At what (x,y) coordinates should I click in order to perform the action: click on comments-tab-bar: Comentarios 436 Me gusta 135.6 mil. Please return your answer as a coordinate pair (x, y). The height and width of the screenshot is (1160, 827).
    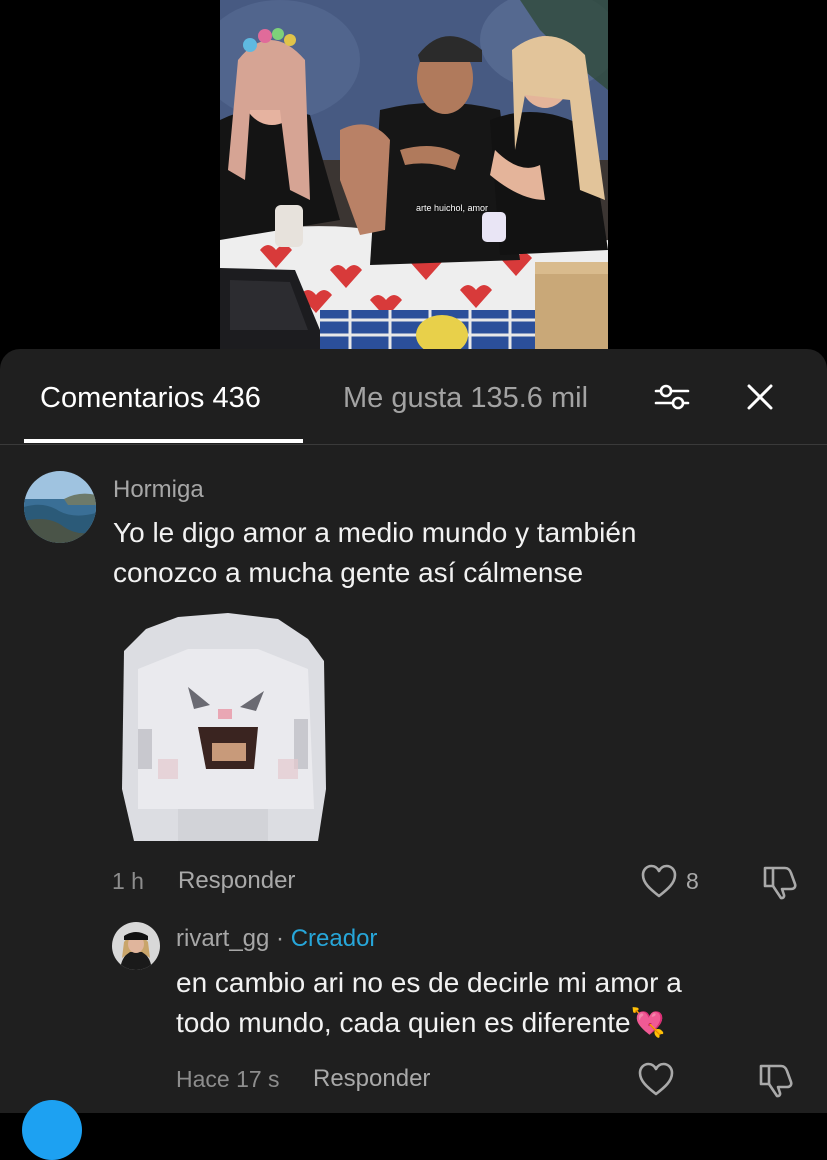
    Looking at the image, I should click on (413, 397).